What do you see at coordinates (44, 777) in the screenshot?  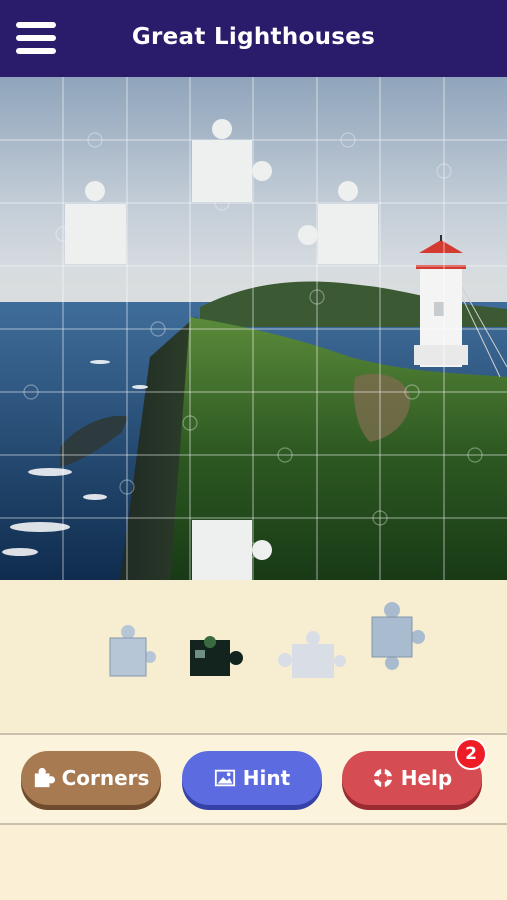 I see `corners-piece-icon` at bounding box center [44, 777].